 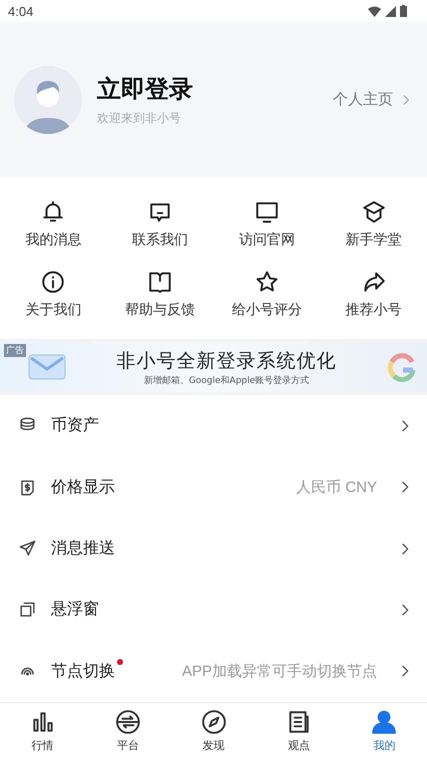 What do you see at coordinates (213, 722) in the screenshot?
I see `compass-icon` at bounding box center [213, 722].